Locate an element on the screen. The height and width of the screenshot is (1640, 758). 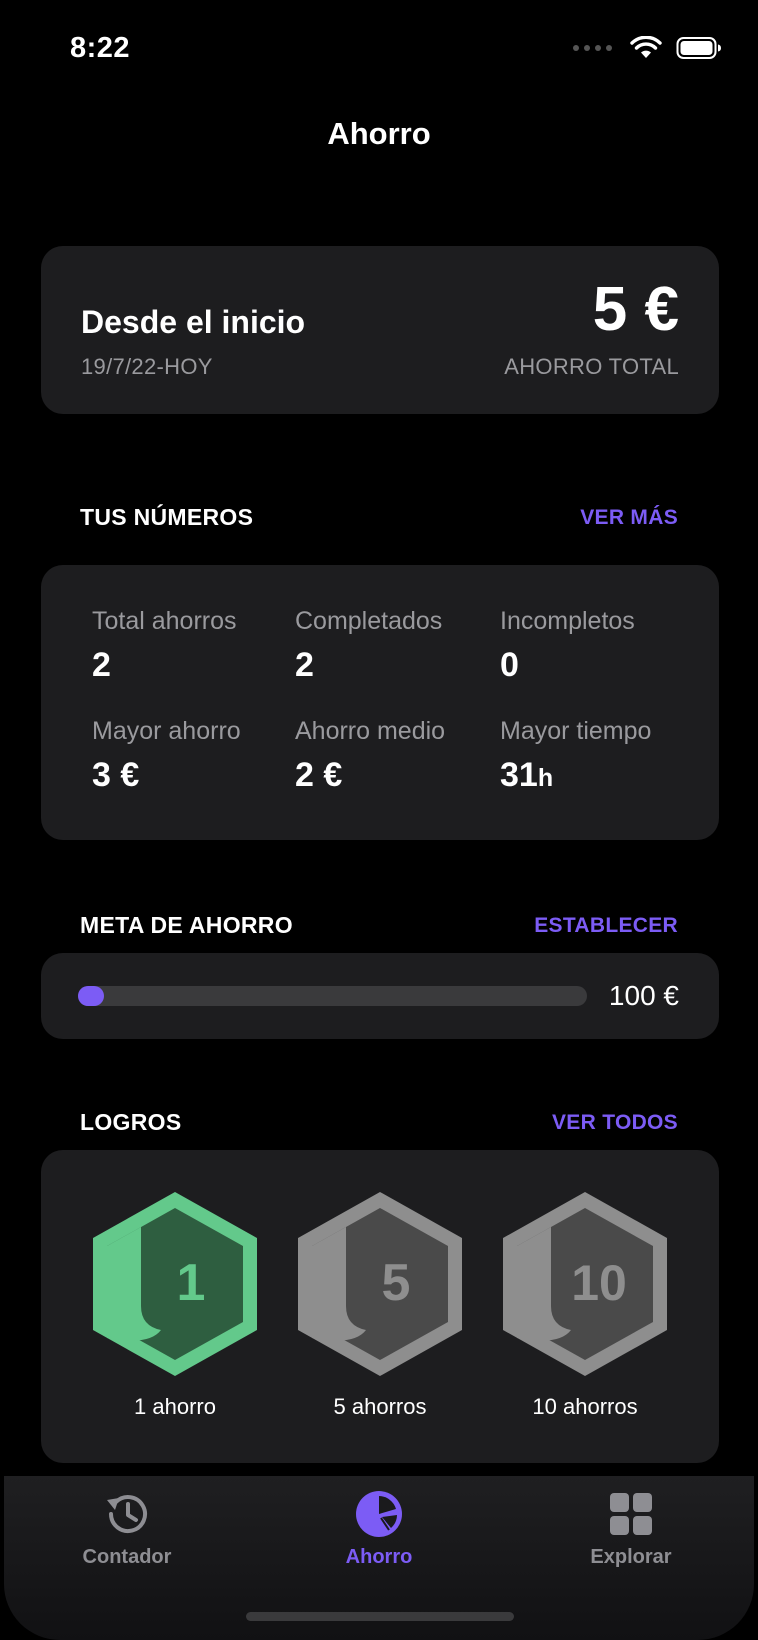
badge-number: 5 is located at coordinates (396, 1283).